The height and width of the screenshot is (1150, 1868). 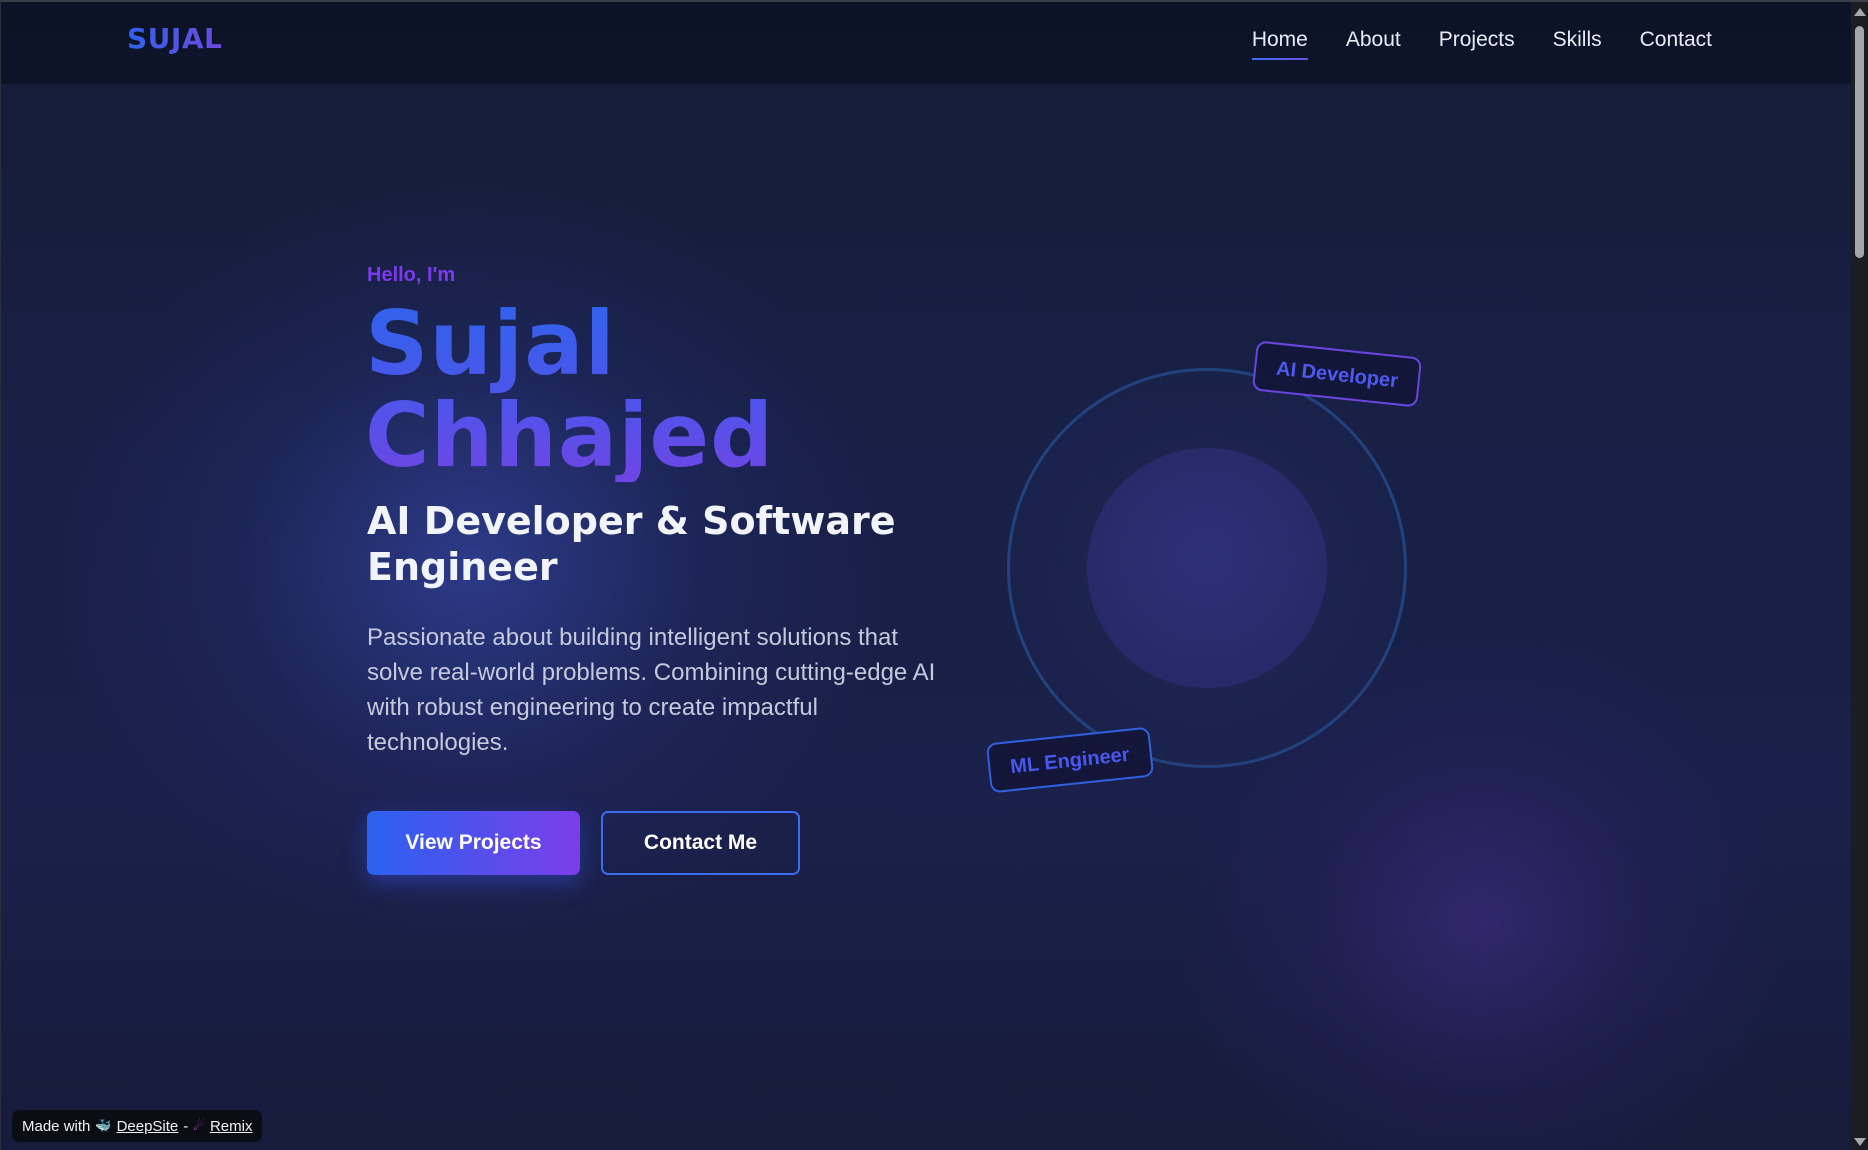 I want to click on made-with-badge: Made with 🐳 DeepSite - ☄ Remix, so click(x=137, y=1126).